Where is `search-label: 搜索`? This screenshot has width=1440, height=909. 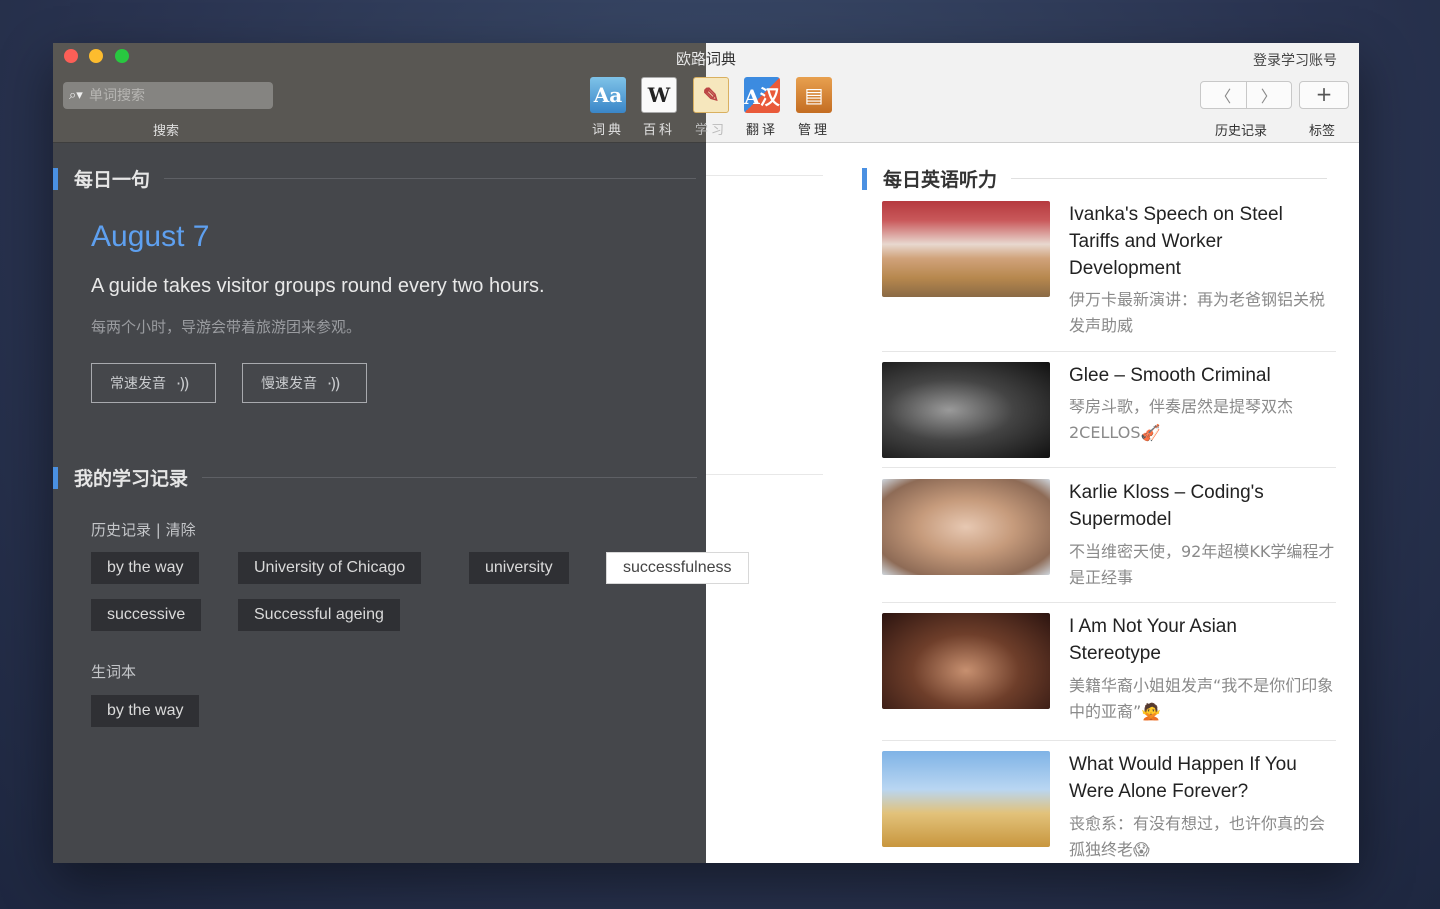
search-label: 搜索 is located at coordinates (166, 131).